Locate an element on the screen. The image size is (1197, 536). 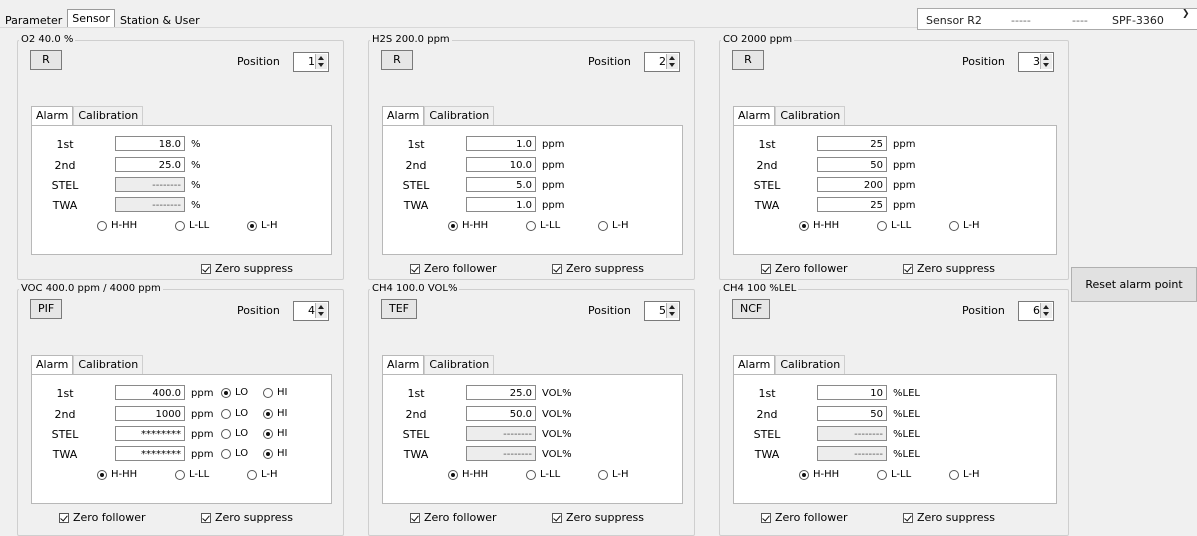
sensor-type-button: NCF is located at coordinates (751, 309).